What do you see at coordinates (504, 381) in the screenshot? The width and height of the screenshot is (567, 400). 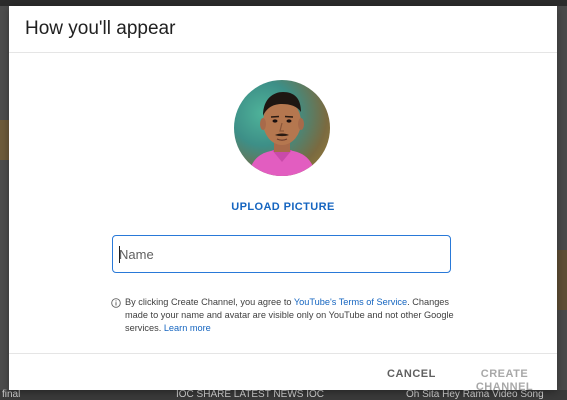 I see `create-channel-button: CREATE CHANNEL` at bounding box center [504, 381].